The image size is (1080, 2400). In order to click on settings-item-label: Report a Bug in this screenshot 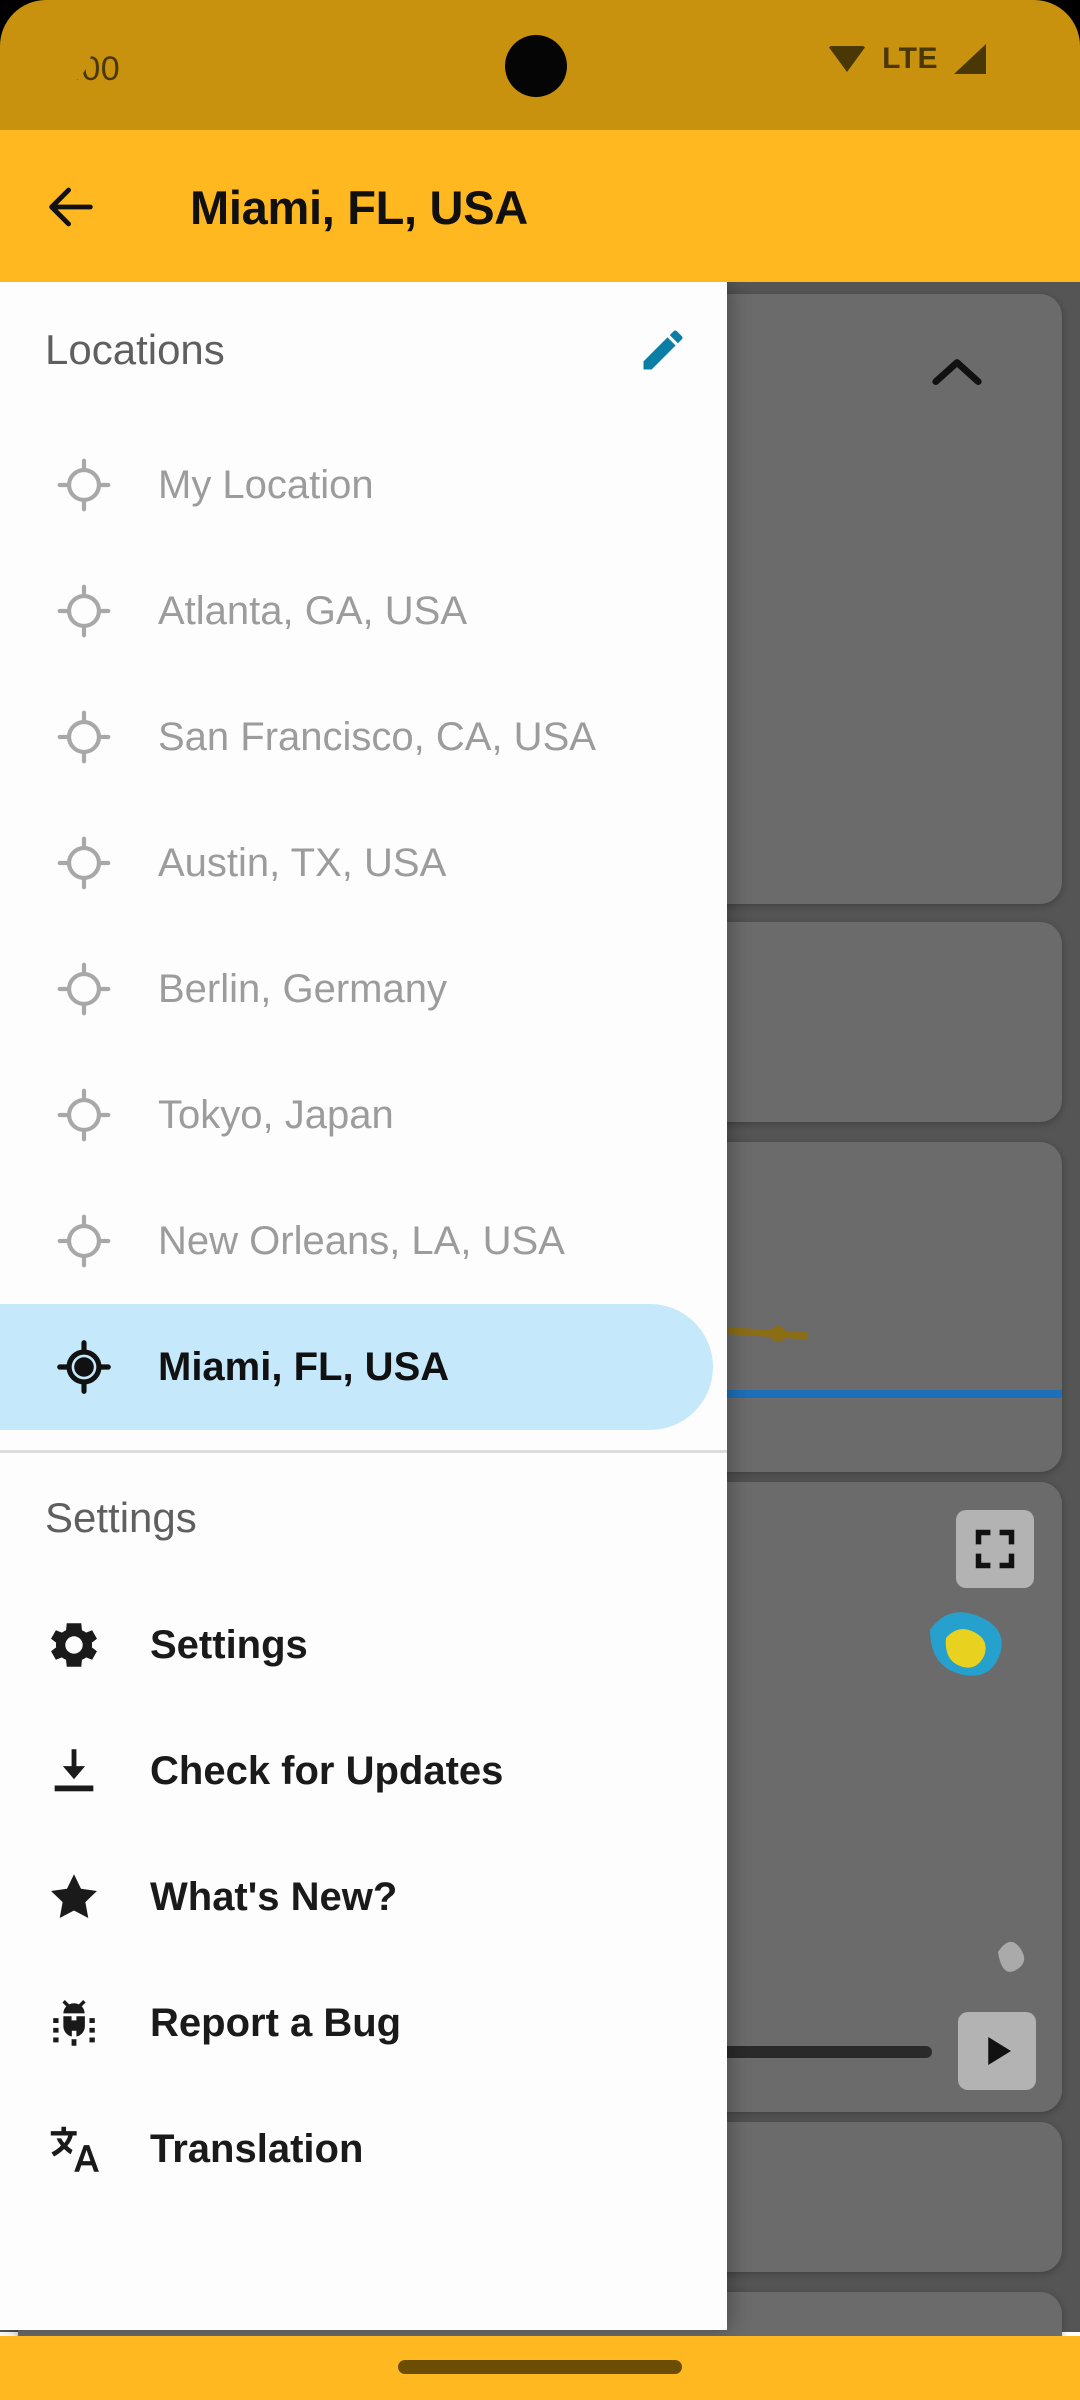, I will do `click(276, 2022)`.